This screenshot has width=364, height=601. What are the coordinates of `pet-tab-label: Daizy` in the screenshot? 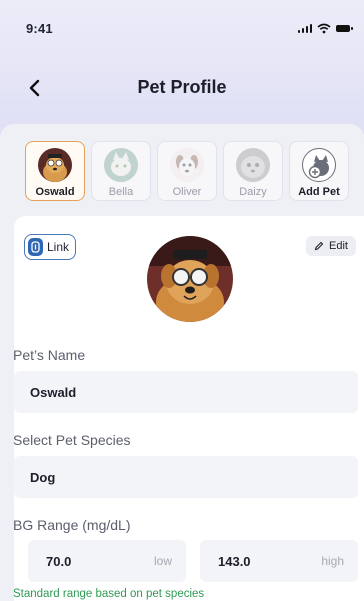 It's located at (253, 192).